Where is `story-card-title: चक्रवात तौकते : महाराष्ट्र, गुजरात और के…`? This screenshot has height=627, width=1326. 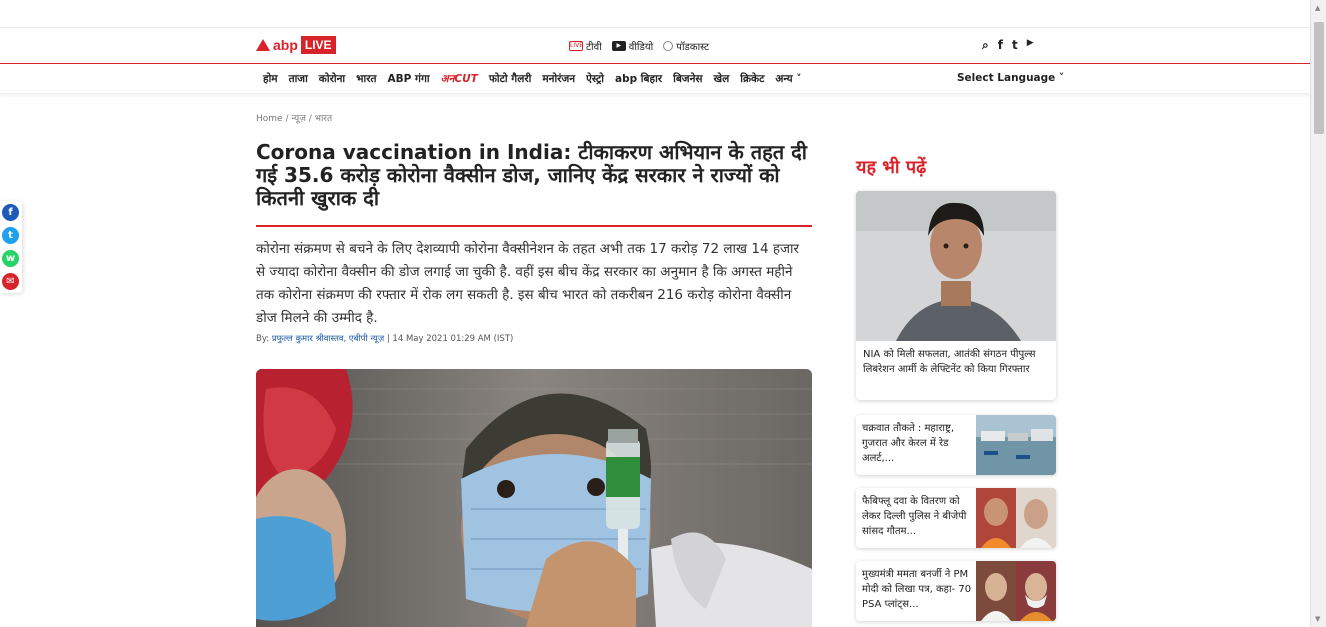 story-card-title: चक्रवात तौकते : महाराष्ट्र, गुजरात और के… is located at coordinates (908, 443).